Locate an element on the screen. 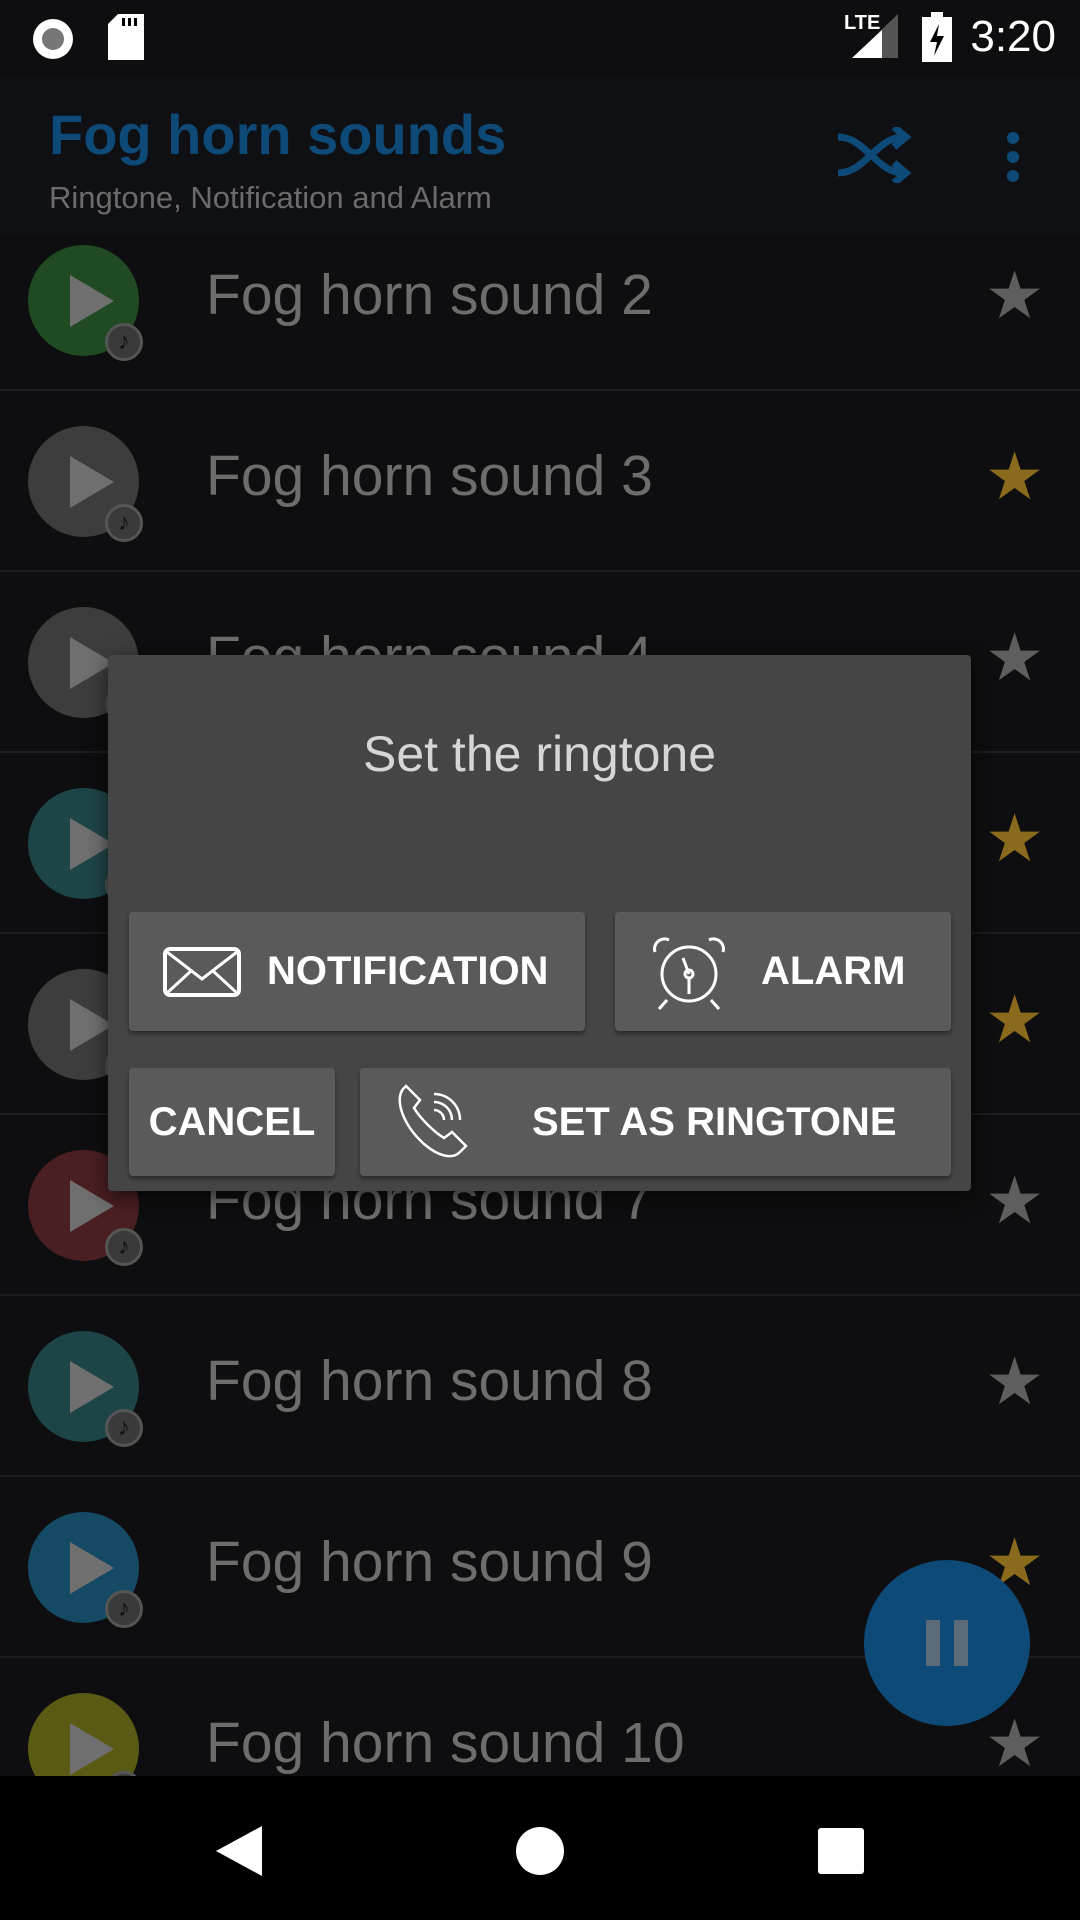  dialog-title: Set the ringtone is located at coordinates (539, 754).